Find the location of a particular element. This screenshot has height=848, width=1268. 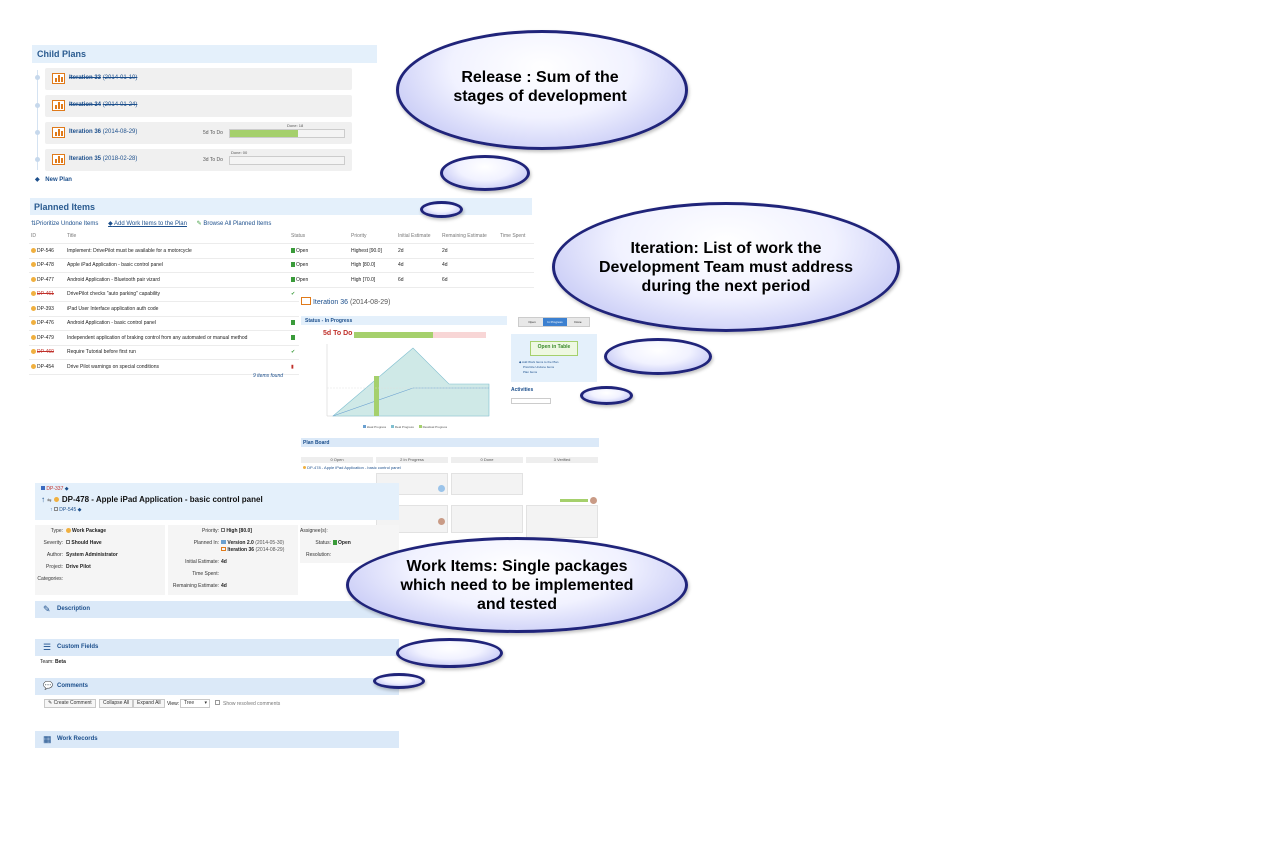

column-header: ID is located at coordinates (47, 236).